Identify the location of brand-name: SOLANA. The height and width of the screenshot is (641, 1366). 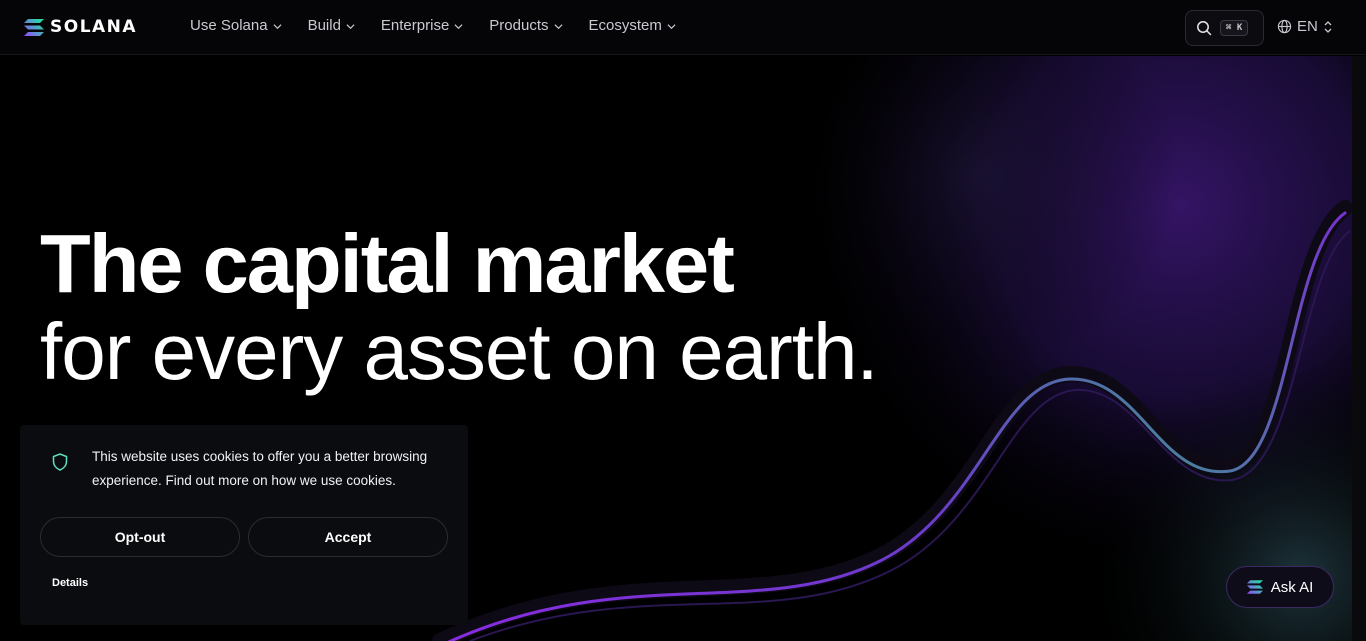
(94, 27).